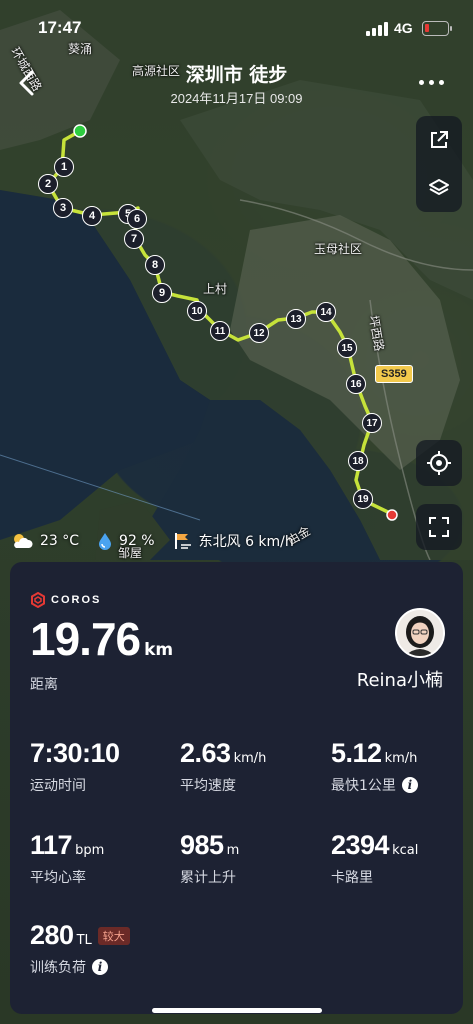 Image resolution: width=473 pixels, height=1024 pixels. Describe the element at coordinates (363, 786) in the screenshot. I see `stat-label: 最快1公里` at that location.